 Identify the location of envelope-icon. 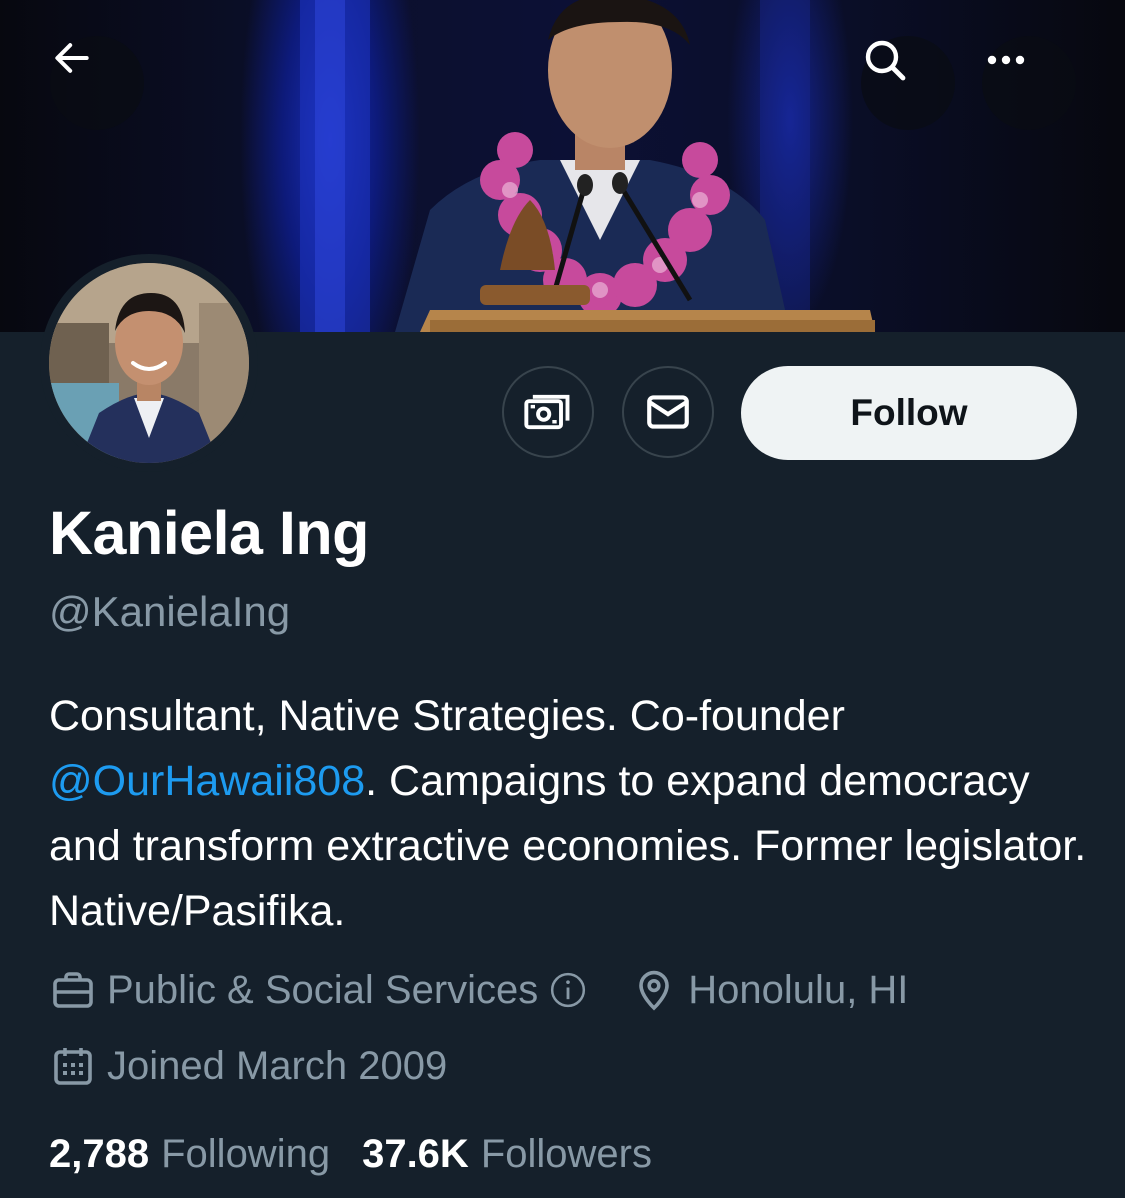
(668, 412).